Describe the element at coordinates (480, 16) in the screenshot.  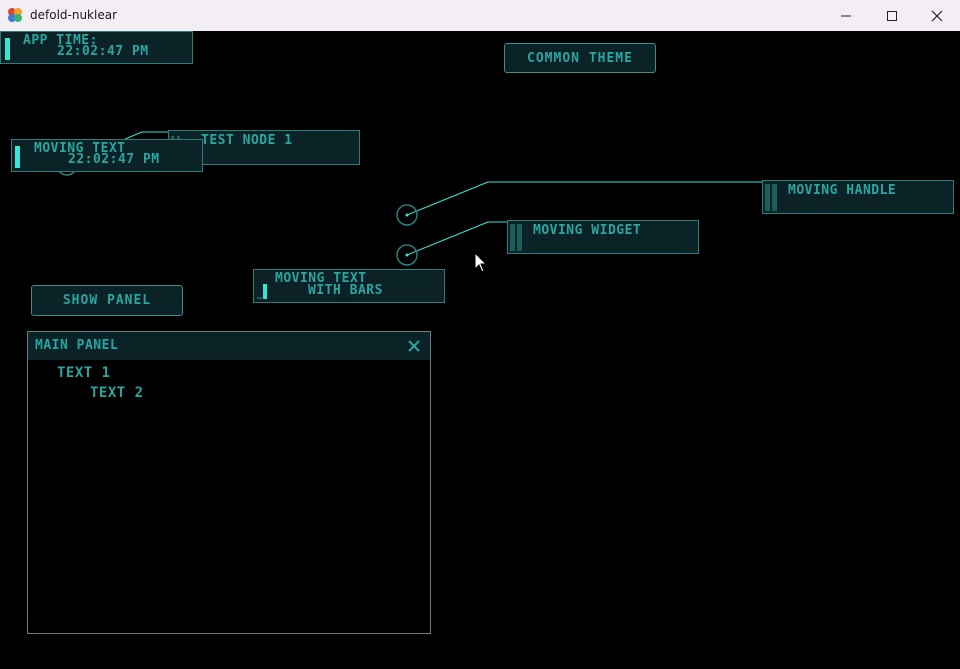
I see `window-titlebar: defold-nuklear` at that location.